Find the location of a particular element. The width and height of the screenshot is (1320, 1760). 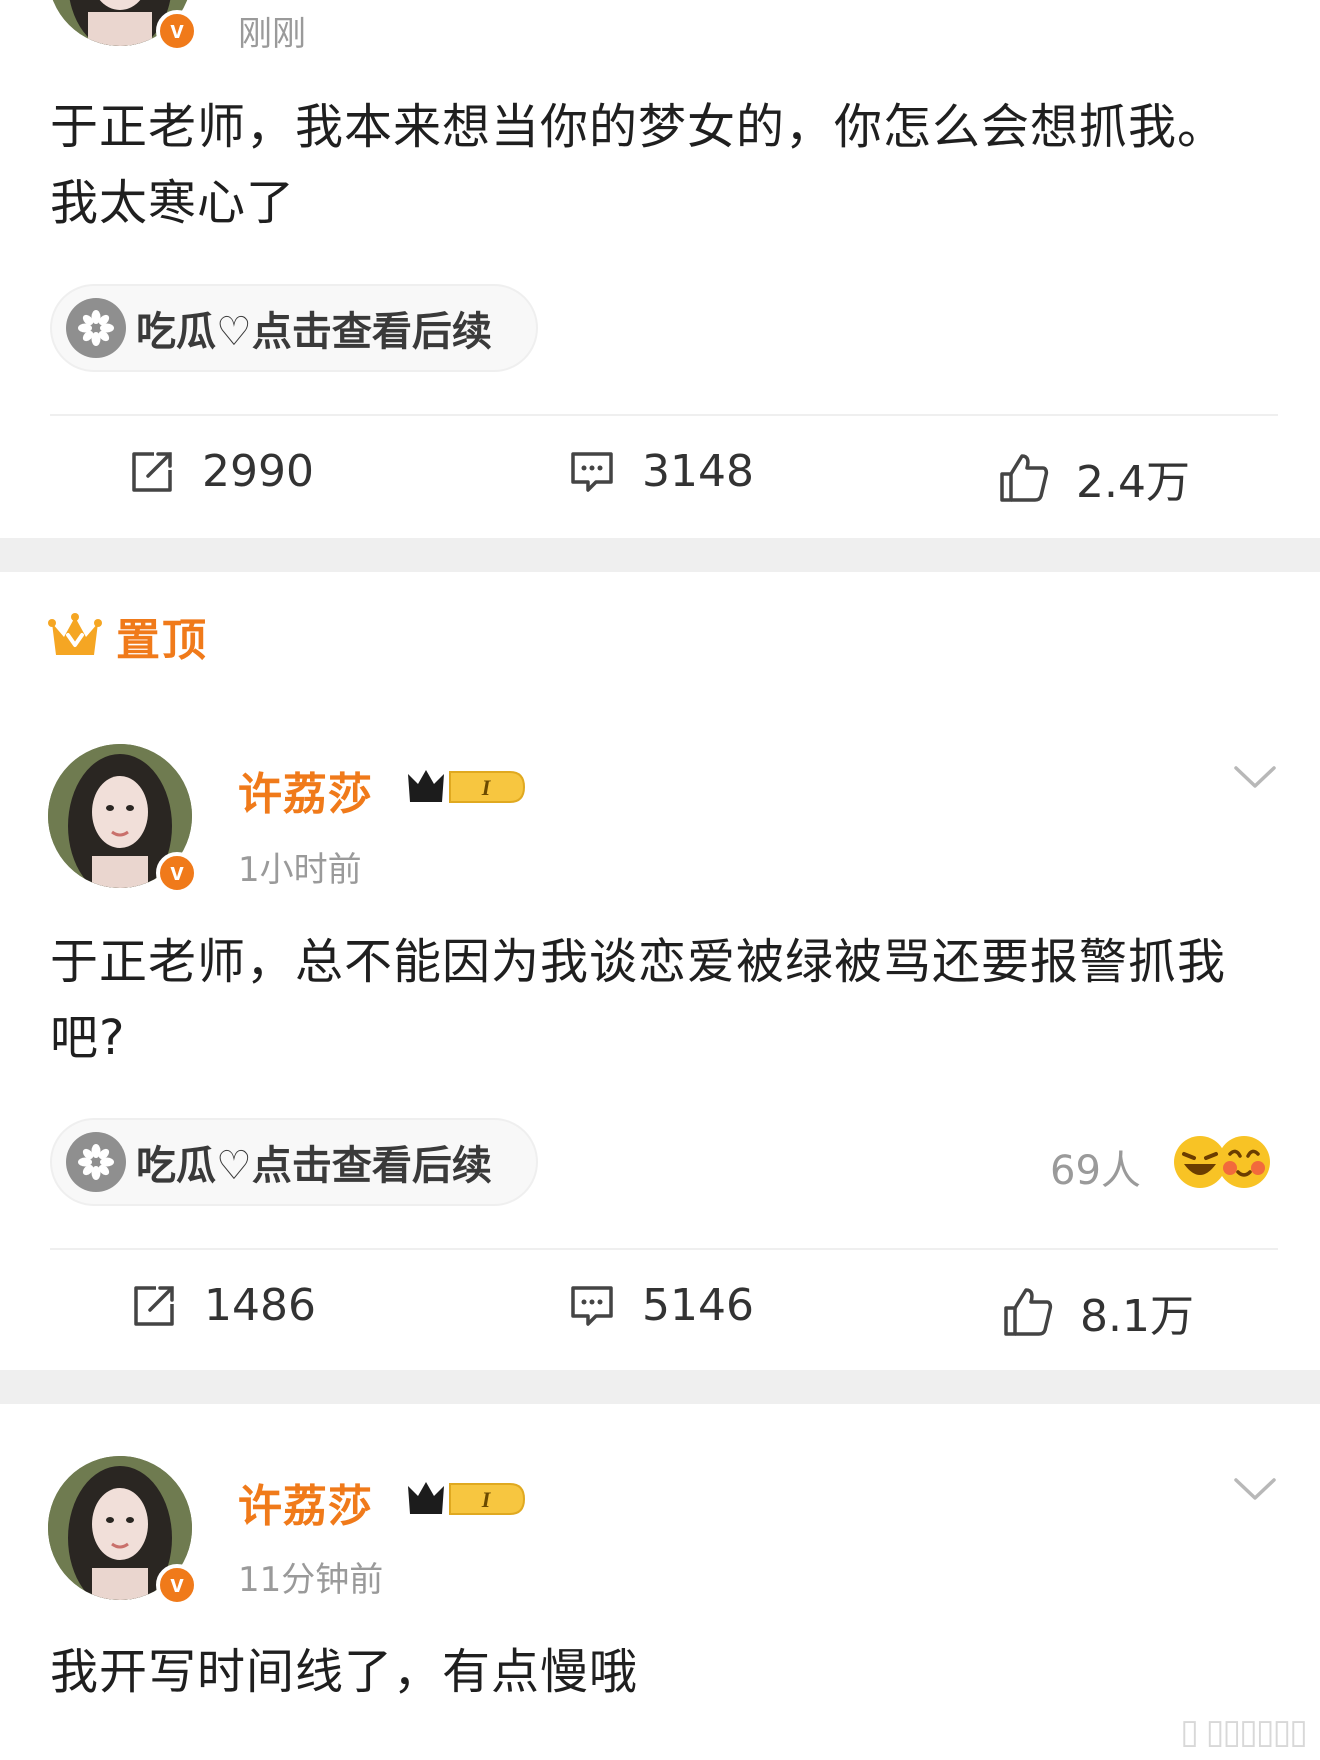

comment-count: 3148 is located at coordinates (698, 471).